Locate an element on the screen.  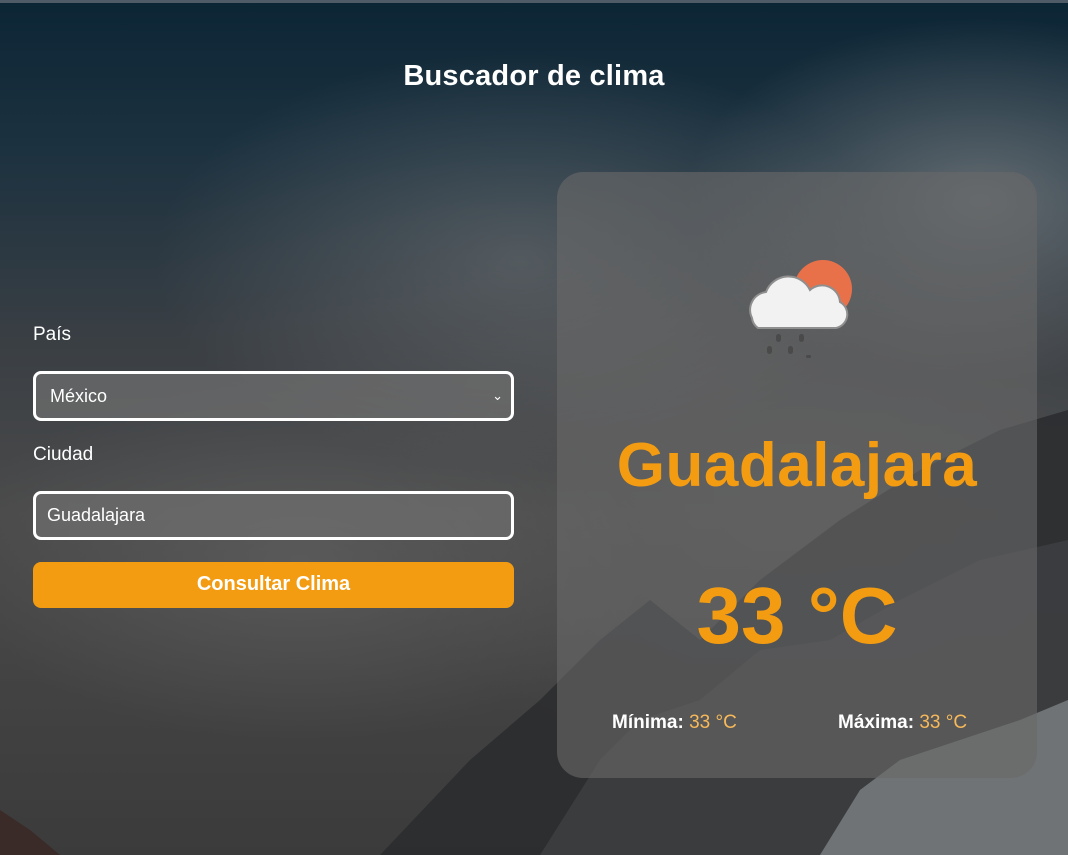
chevron-down-icon: ⌄ is located at coordinates (497, 395).